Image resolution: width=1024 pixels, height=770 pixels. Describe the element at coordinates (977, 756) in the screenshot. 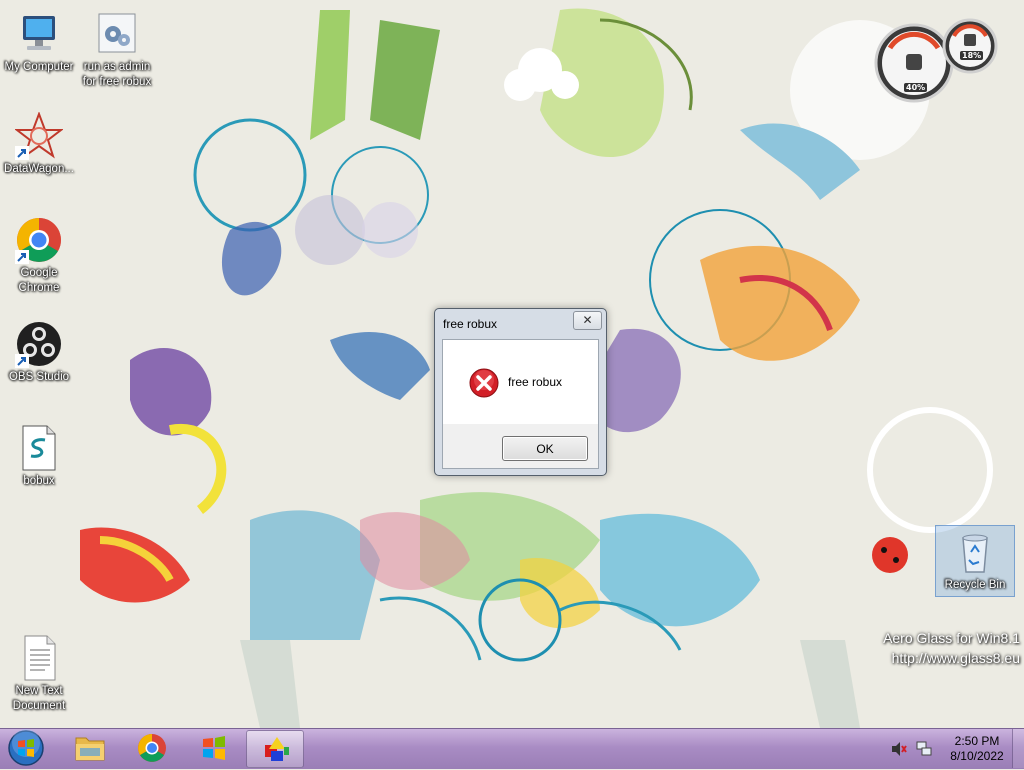

I see `clock-date: 8/10/2022` at that location.